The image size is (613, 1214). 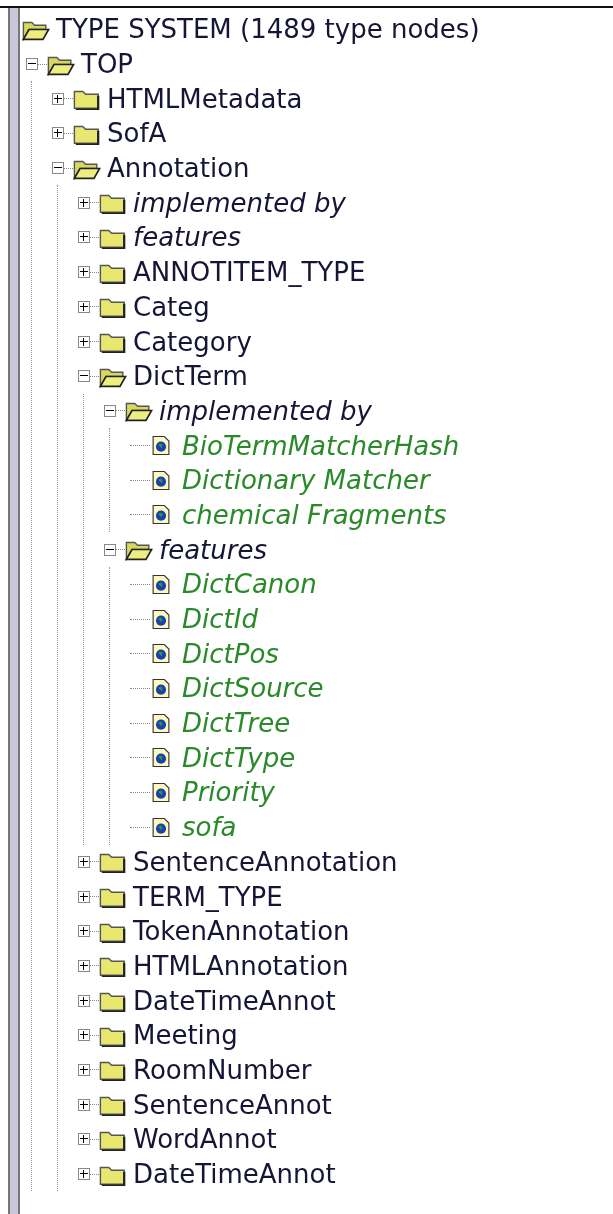 What do you see at coordinates (265, 29) in the screenshot?
I see `tree-item: TYPE SYSTEM (1489 type nodes)` at bounding box center [265, 29].